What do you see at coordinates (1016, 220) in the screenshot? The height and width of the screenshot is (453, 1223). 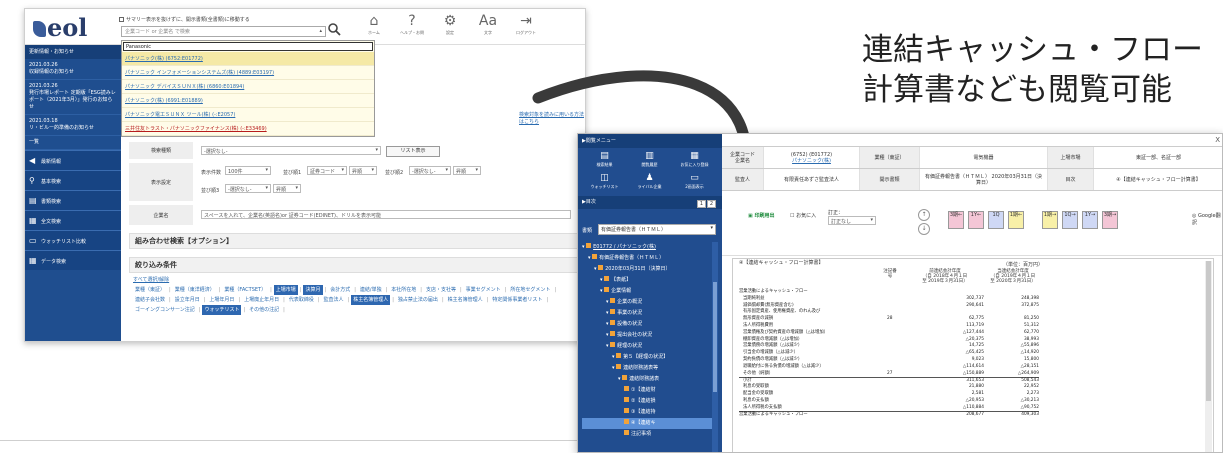 I see `period-nav-button: 1期←` at bounding box center [1016, 220].